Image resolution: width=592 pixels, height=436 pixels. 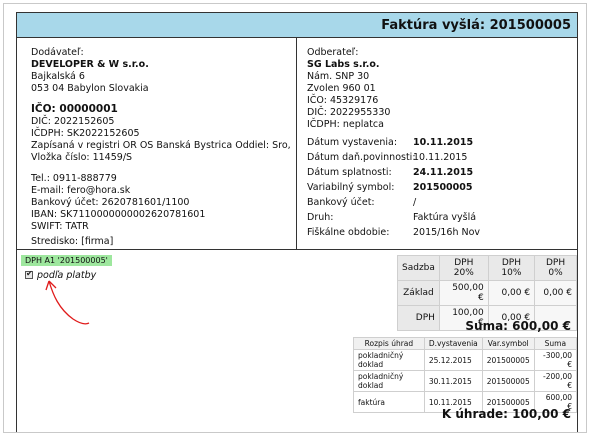 I want to click on supplier-heading: Dodávateľ:, so click(x=57, y=52).